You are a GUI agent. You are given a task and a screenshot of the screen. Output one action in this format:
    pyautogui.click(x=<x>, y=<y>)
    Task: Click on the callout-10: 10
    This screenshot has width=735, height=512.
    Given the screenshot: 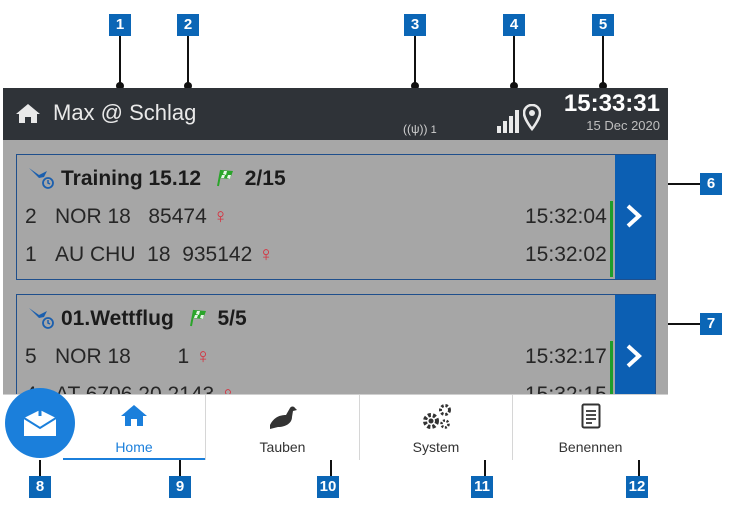 What is the action you would take?
    pyautogui.click(x=328, y=487)
    